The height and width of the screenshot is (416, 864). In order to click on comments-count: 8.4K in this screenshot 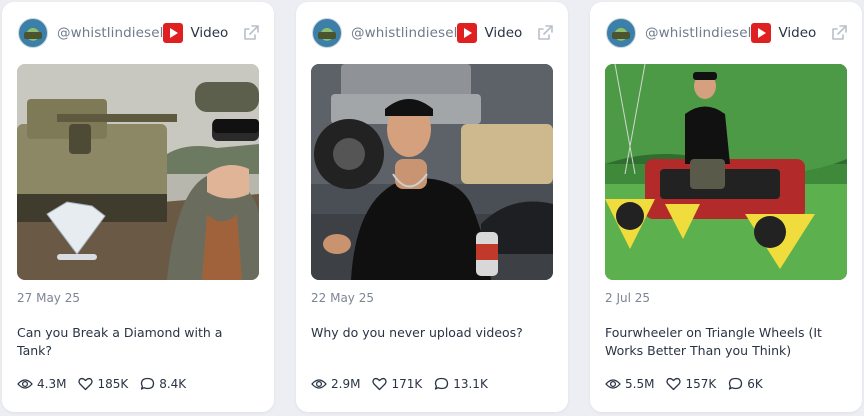, I will do `click(173, 384)`.